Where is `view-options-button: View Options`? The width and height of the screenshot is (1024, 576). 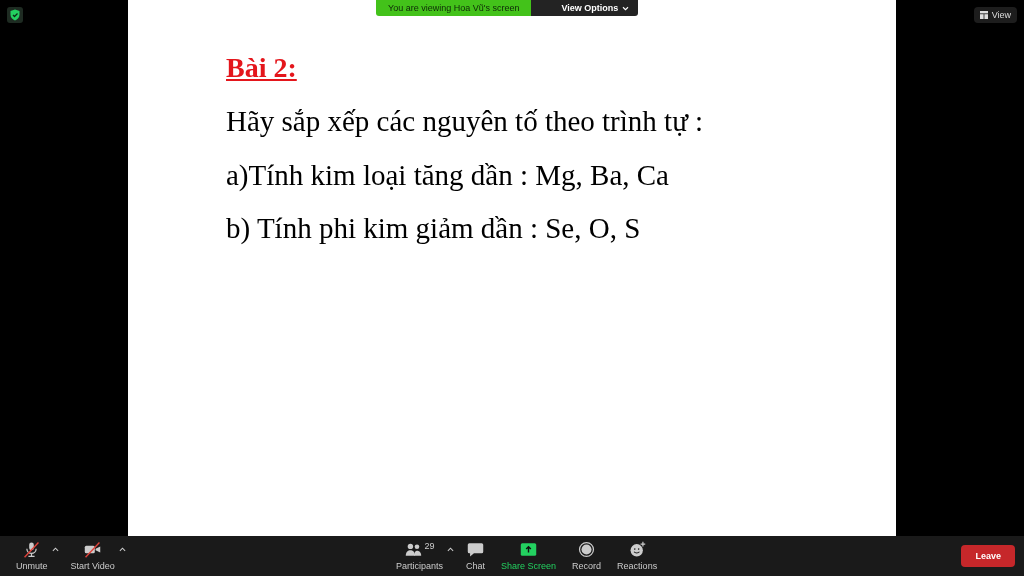 view-options-button: View Options is located at coordinates (585, 8).